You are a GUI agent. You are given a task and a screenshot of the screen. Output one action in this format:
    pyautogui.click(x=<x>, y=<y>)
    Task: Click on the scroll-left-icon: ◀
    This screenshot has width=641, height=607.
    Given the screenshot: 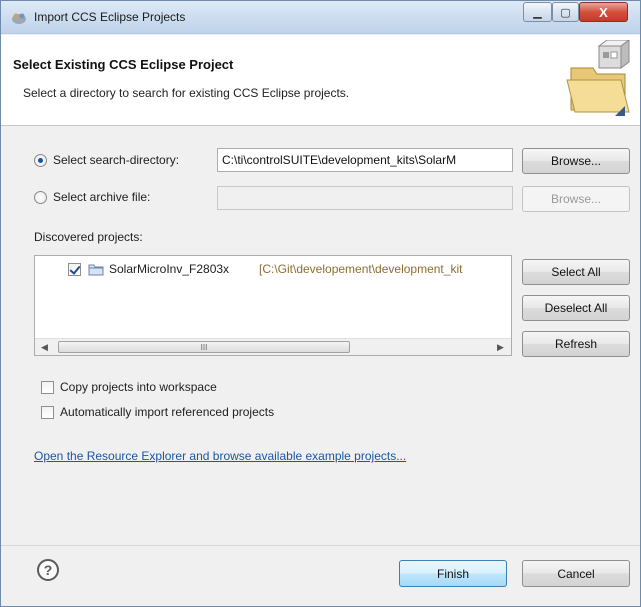 What is the action you would take?
    pyautogui.click(x=44, y=347)
    